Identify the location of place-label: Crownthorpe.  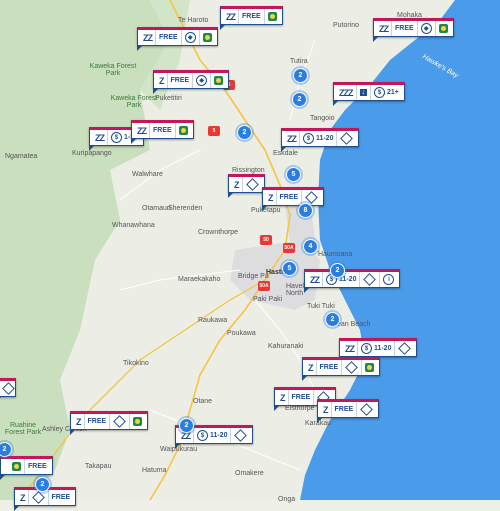
(218, 232).